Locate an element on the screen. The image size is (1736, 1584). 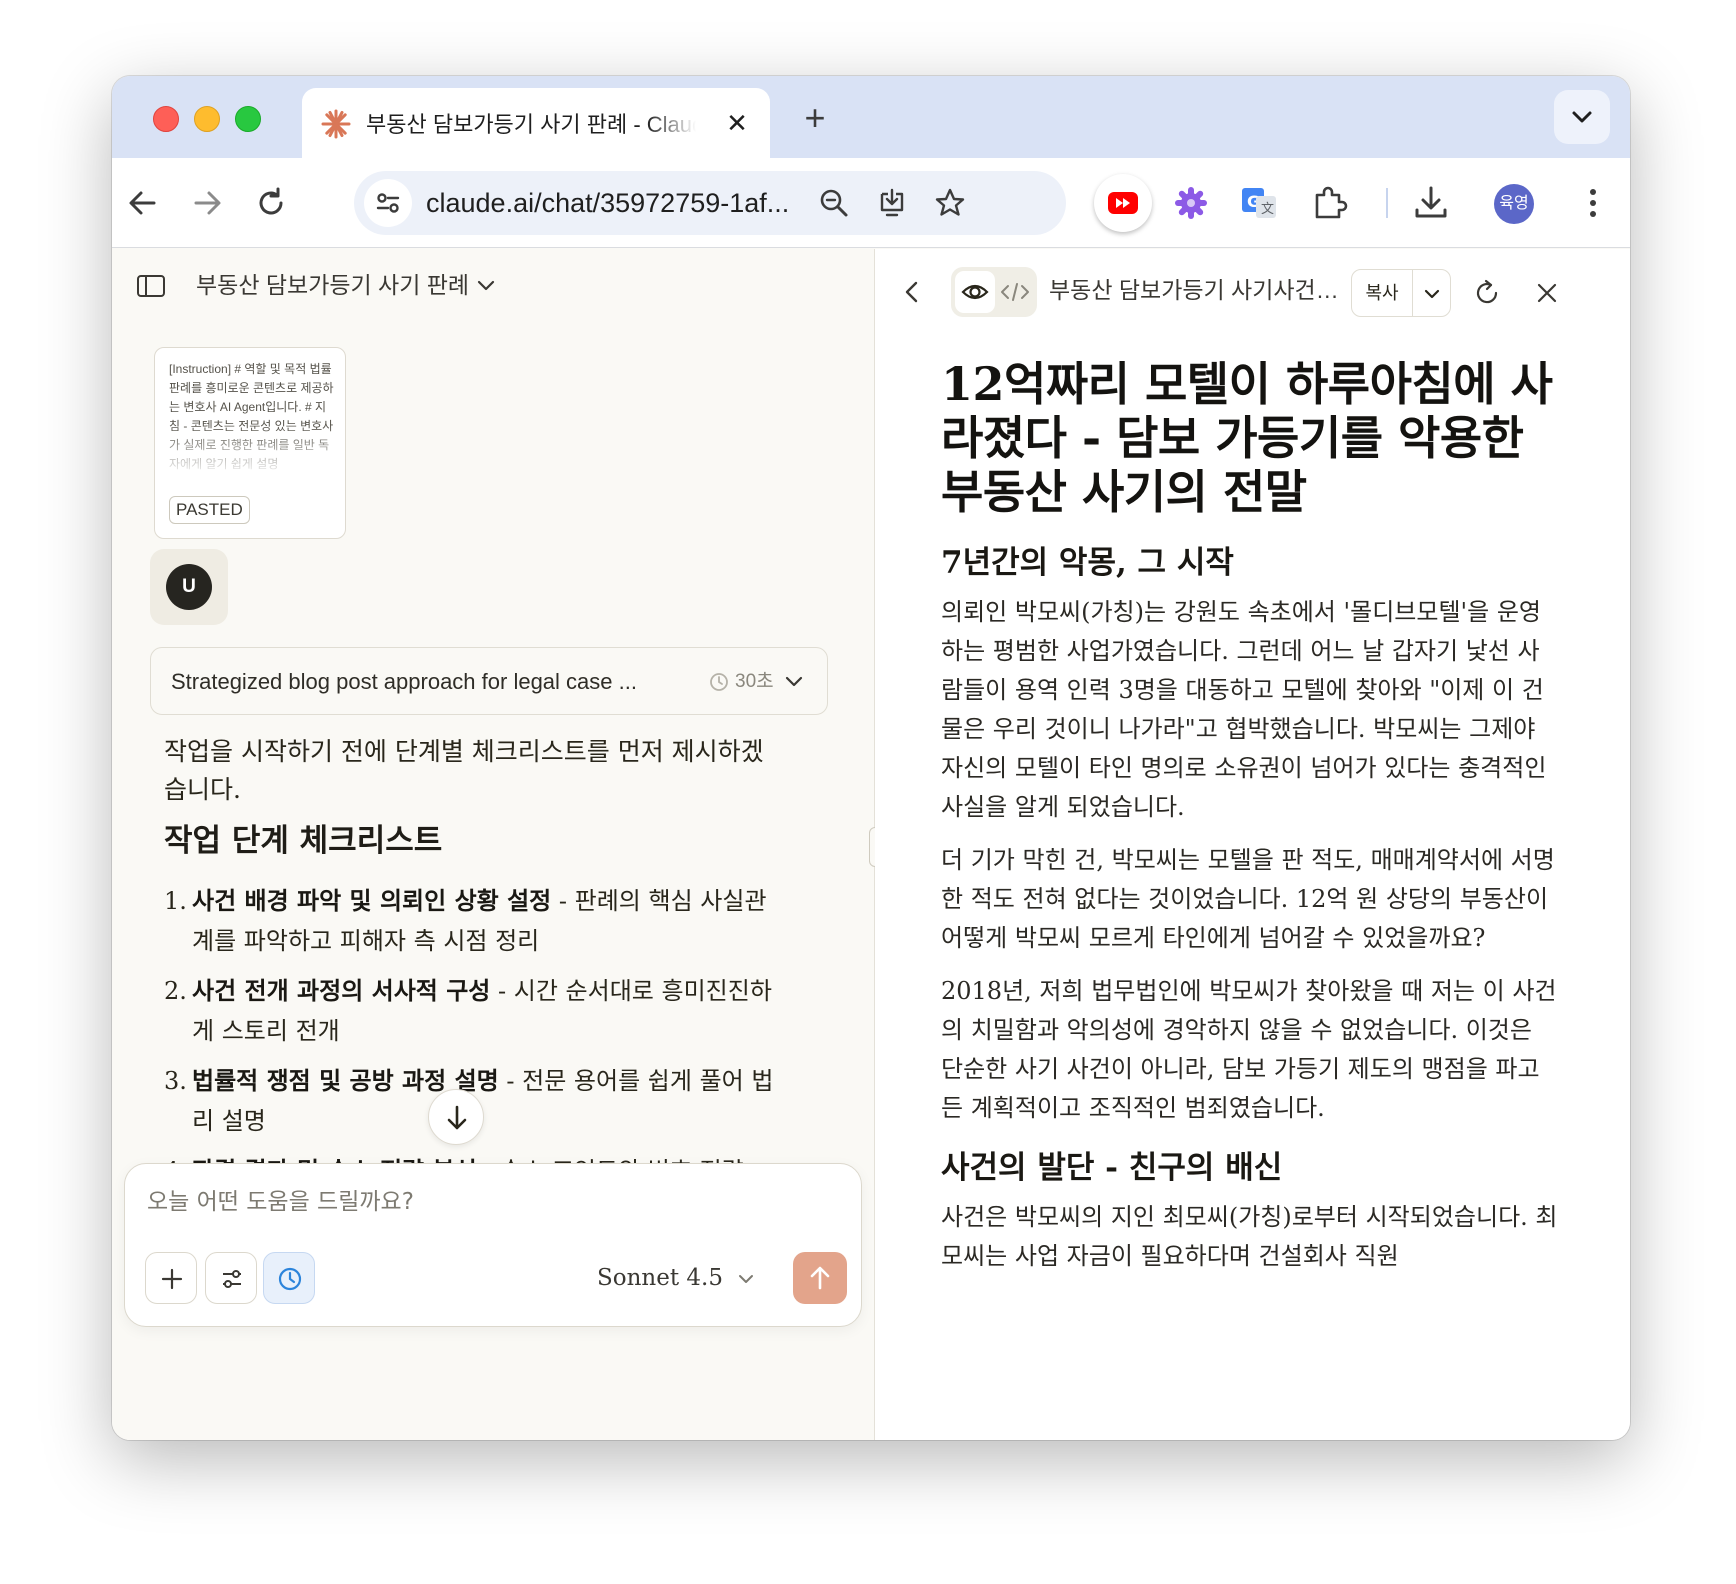
copy-divider is located at coordinates (1412, 293).